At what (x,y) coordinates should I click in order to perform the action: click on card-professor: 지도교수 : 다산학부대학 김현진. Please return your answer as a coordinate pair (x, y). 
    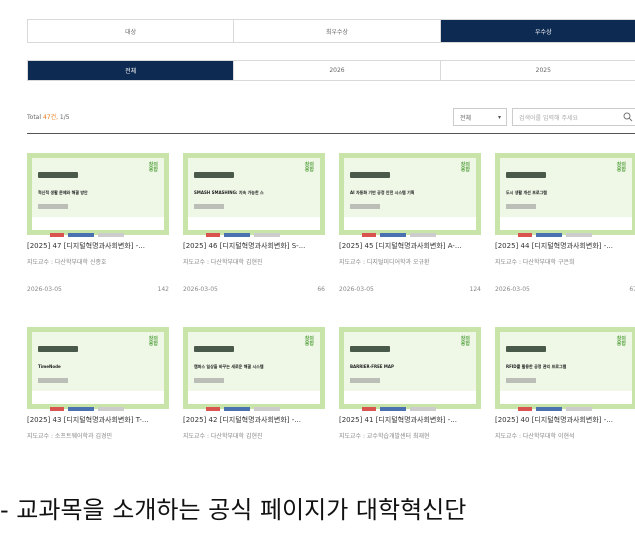
    Looking at the image, I should click on (223, 262).